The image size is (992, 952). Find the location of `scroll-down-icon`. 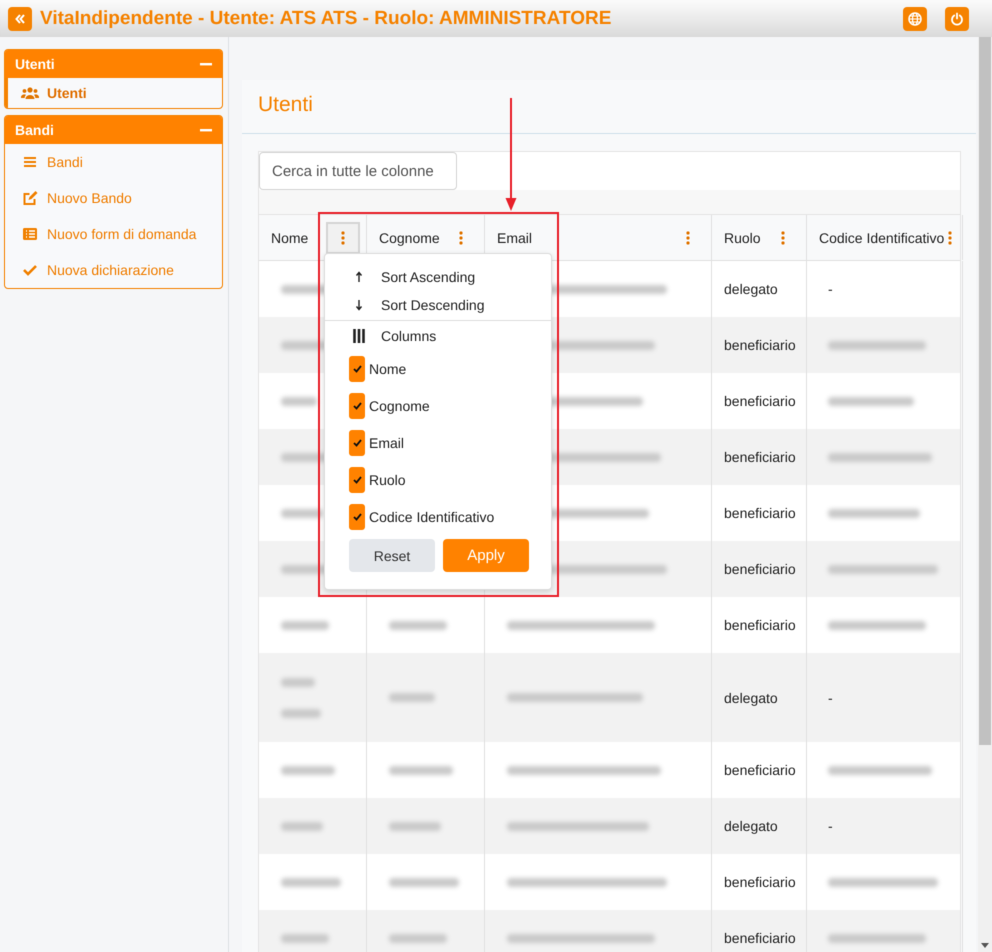

scroll-down-icon is located at coordinates (985, 945).